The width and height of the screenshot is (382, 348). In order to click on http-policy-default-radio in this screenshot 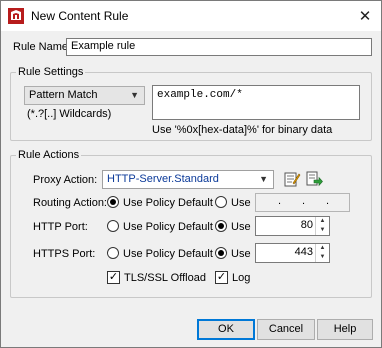, I will do `click(113, 226)`.